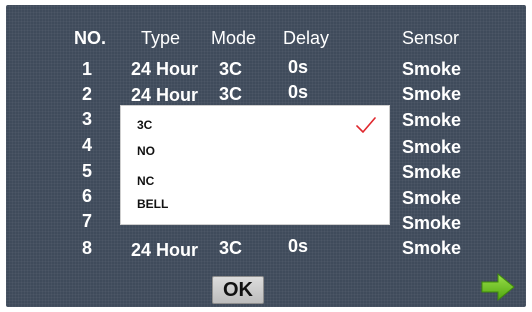  Describe the element at coordinates (431, 198) in the screenshot. I see `row-6-sensor: Smoke` at that location.